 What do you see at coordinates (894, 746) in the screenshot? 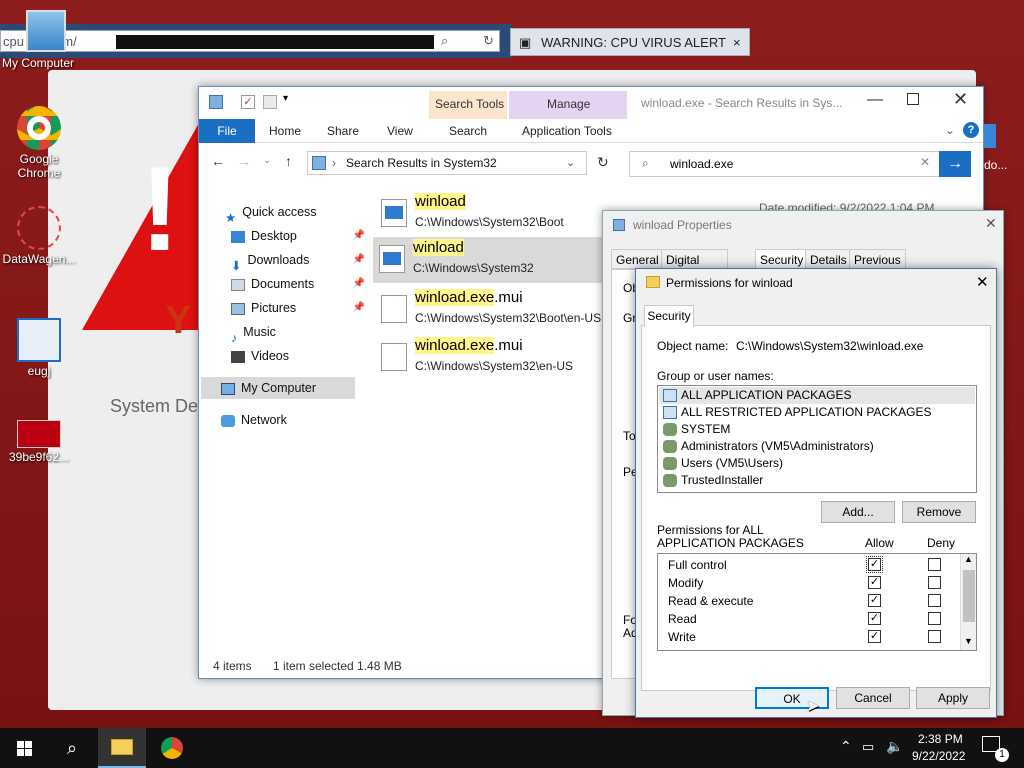
I see `volume-icon: 🔈` at bounding box center [894, 746].